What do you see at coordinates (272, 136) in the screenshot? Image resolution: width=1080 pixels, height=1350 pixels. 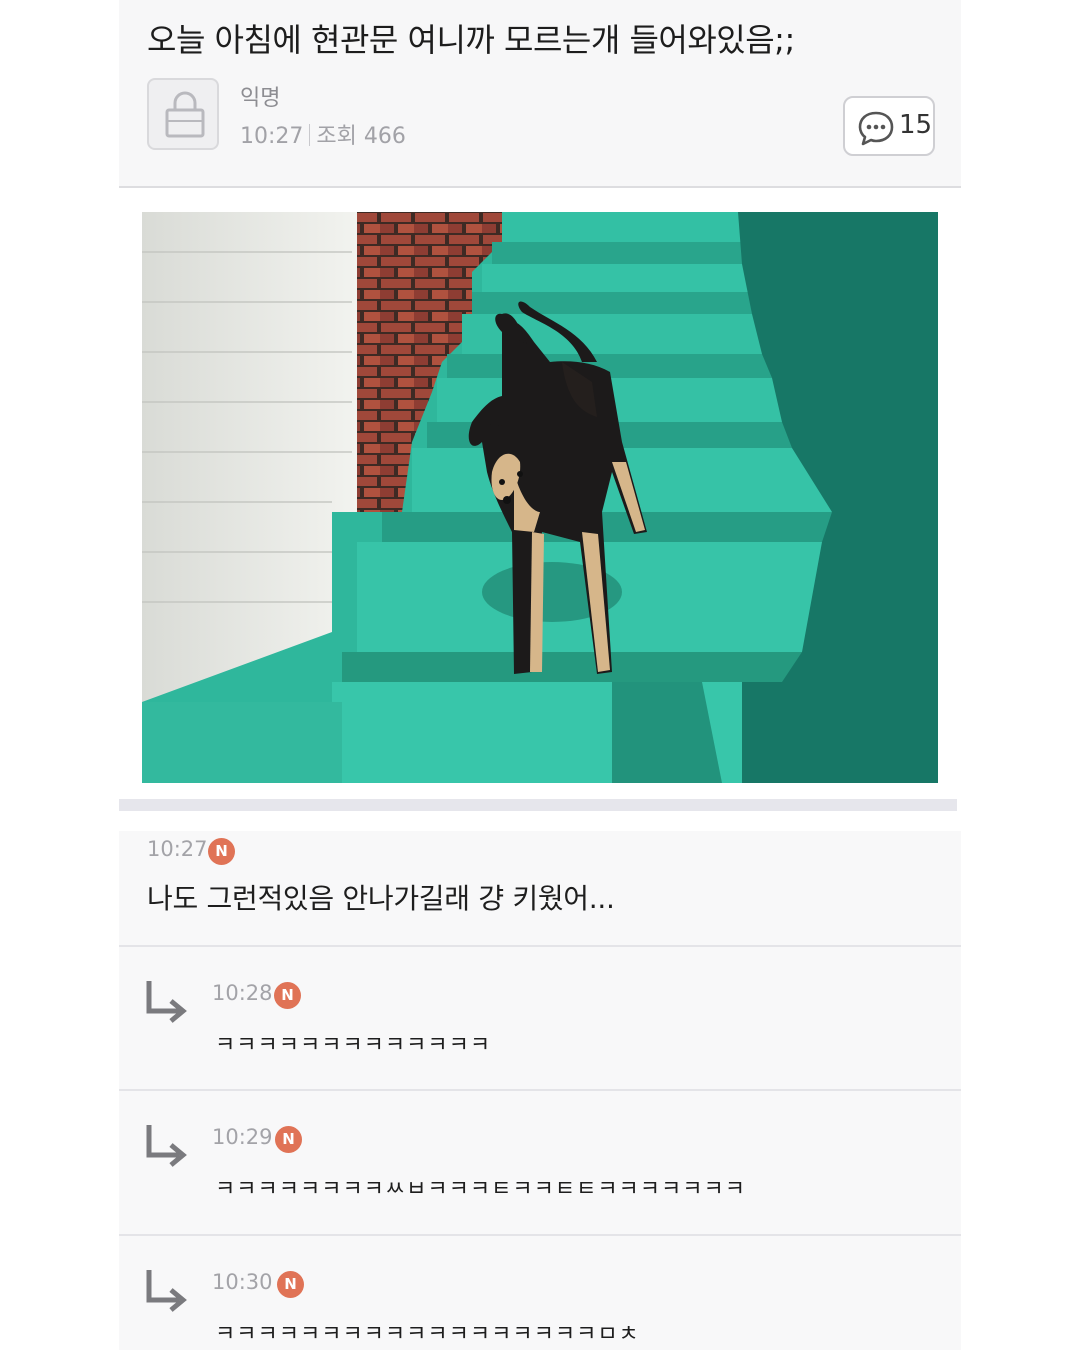 I see `post-time: 10:27` at bounding box center [272, 136].